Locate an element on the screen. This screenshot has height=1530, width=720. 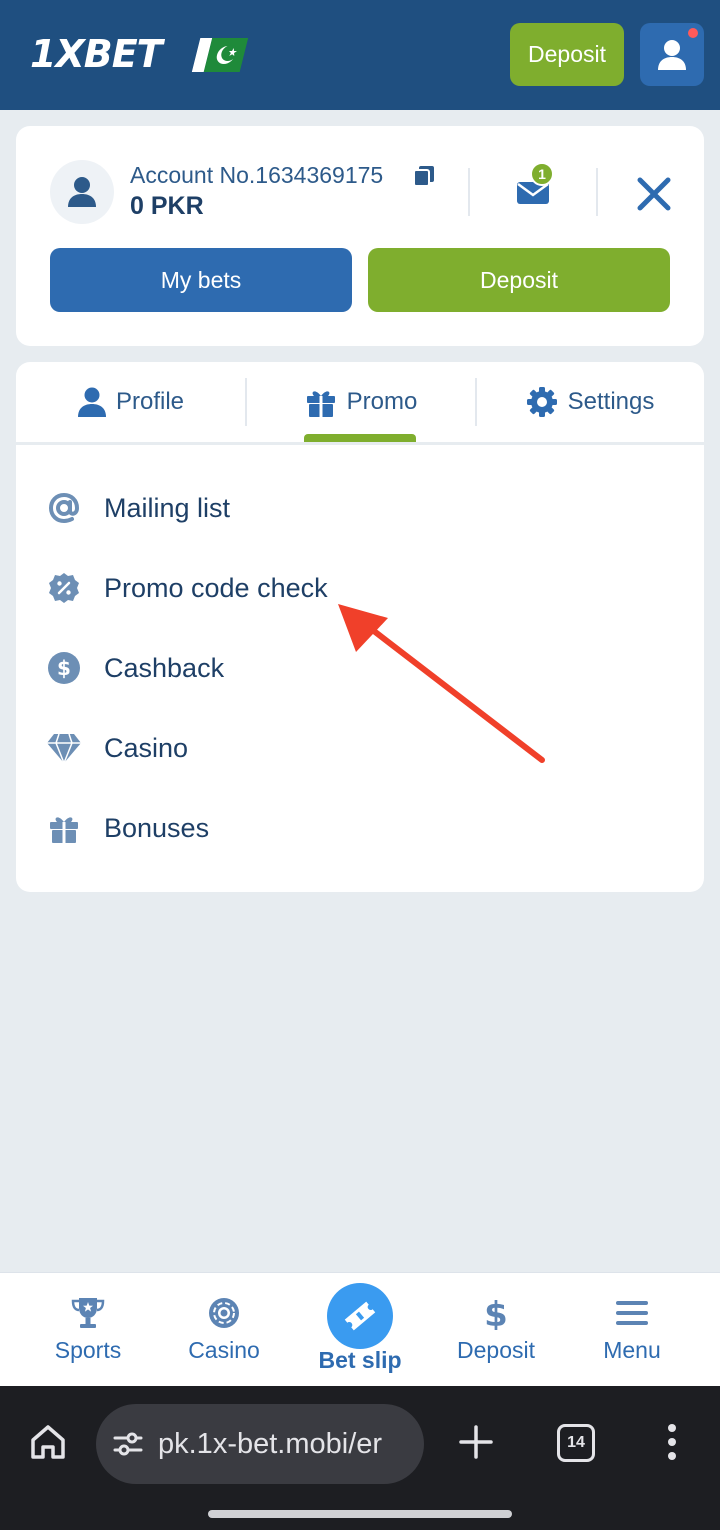
browser-toolbar: pk.1x-bet.mobi/er 14 is located at coordinates (360, 1458).